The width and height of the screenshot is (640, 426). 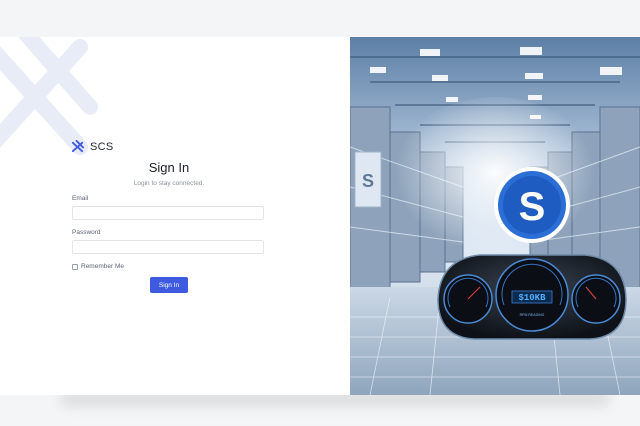 What do you see at coordinates (168, 247) in the screenshot?
I see `password-input` at bounding box center [168, 247].